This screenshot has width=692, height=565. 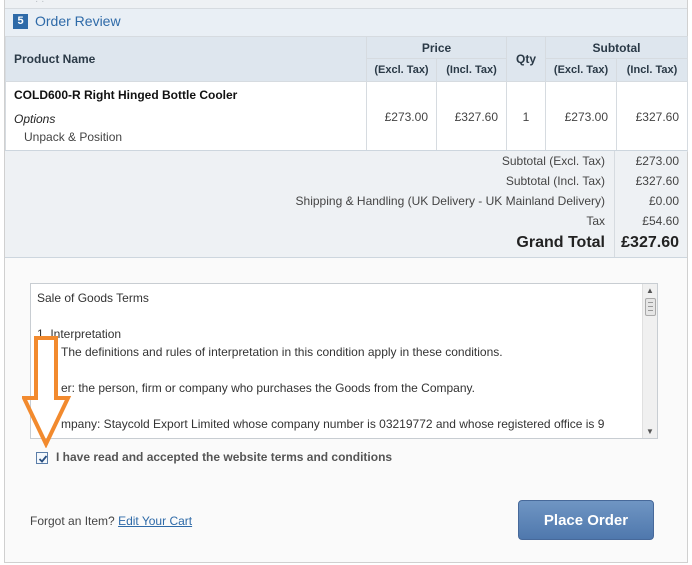 I want to click on col-header-price-excl: (Excl. Tax), so click(x=401, y=70).